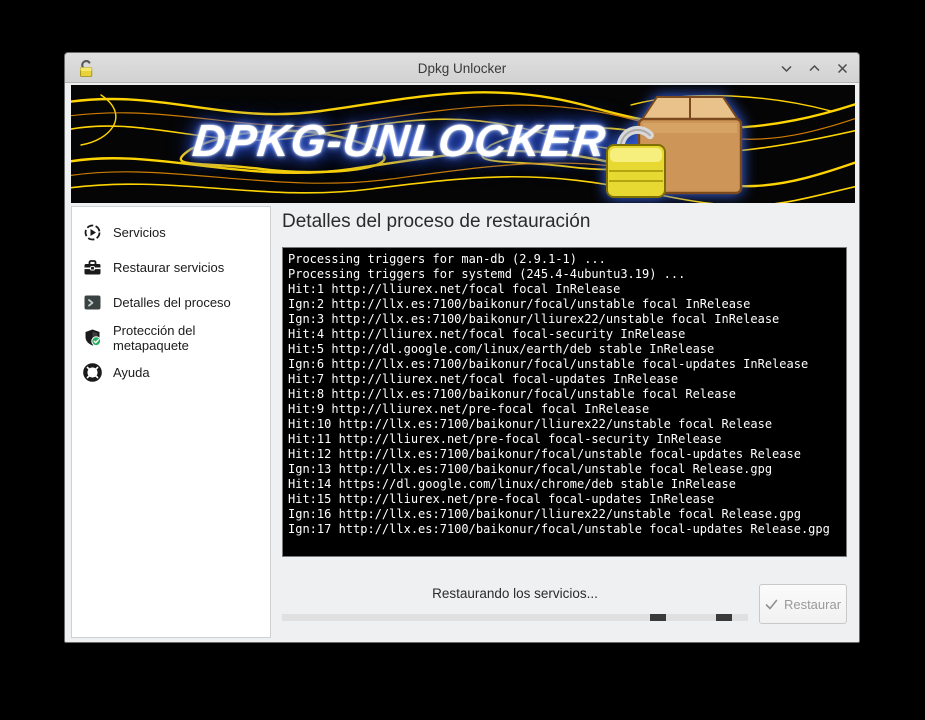 The width and height of the screenshot is (925, 720). Describe the element at coordinates (92, 372) in the screenshot. I see `lifebuoy-icon` at that location.